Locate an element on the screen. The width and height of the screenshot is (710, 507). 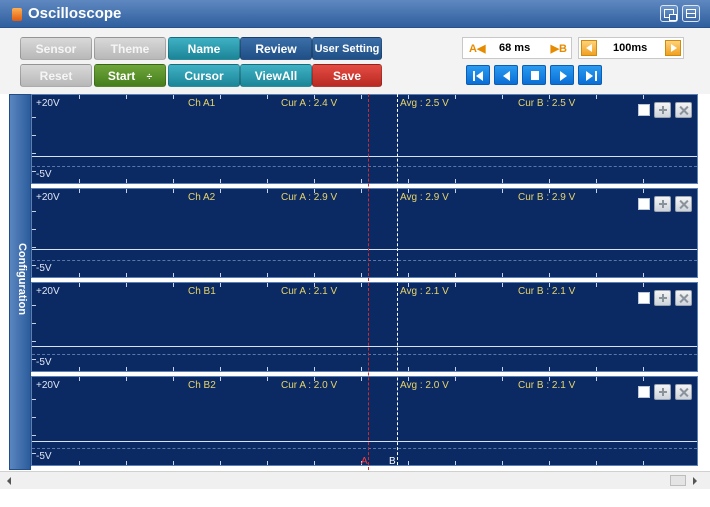
cursor-delta-display: A◀ 68 ms ▶B is located at coordinates (517, 48).